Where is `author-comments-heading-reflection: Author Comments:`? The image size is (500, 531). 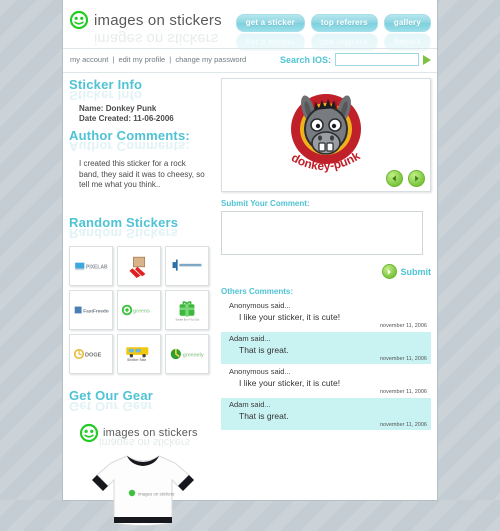
author-comments-heading-reflection: Author Comments: is located at coordinates (129, 146).